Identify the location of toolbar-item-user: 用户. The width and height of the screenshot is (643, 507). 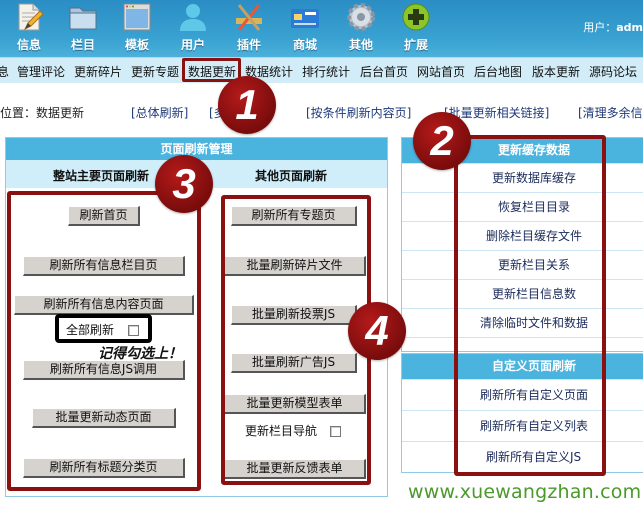
(193, 27).